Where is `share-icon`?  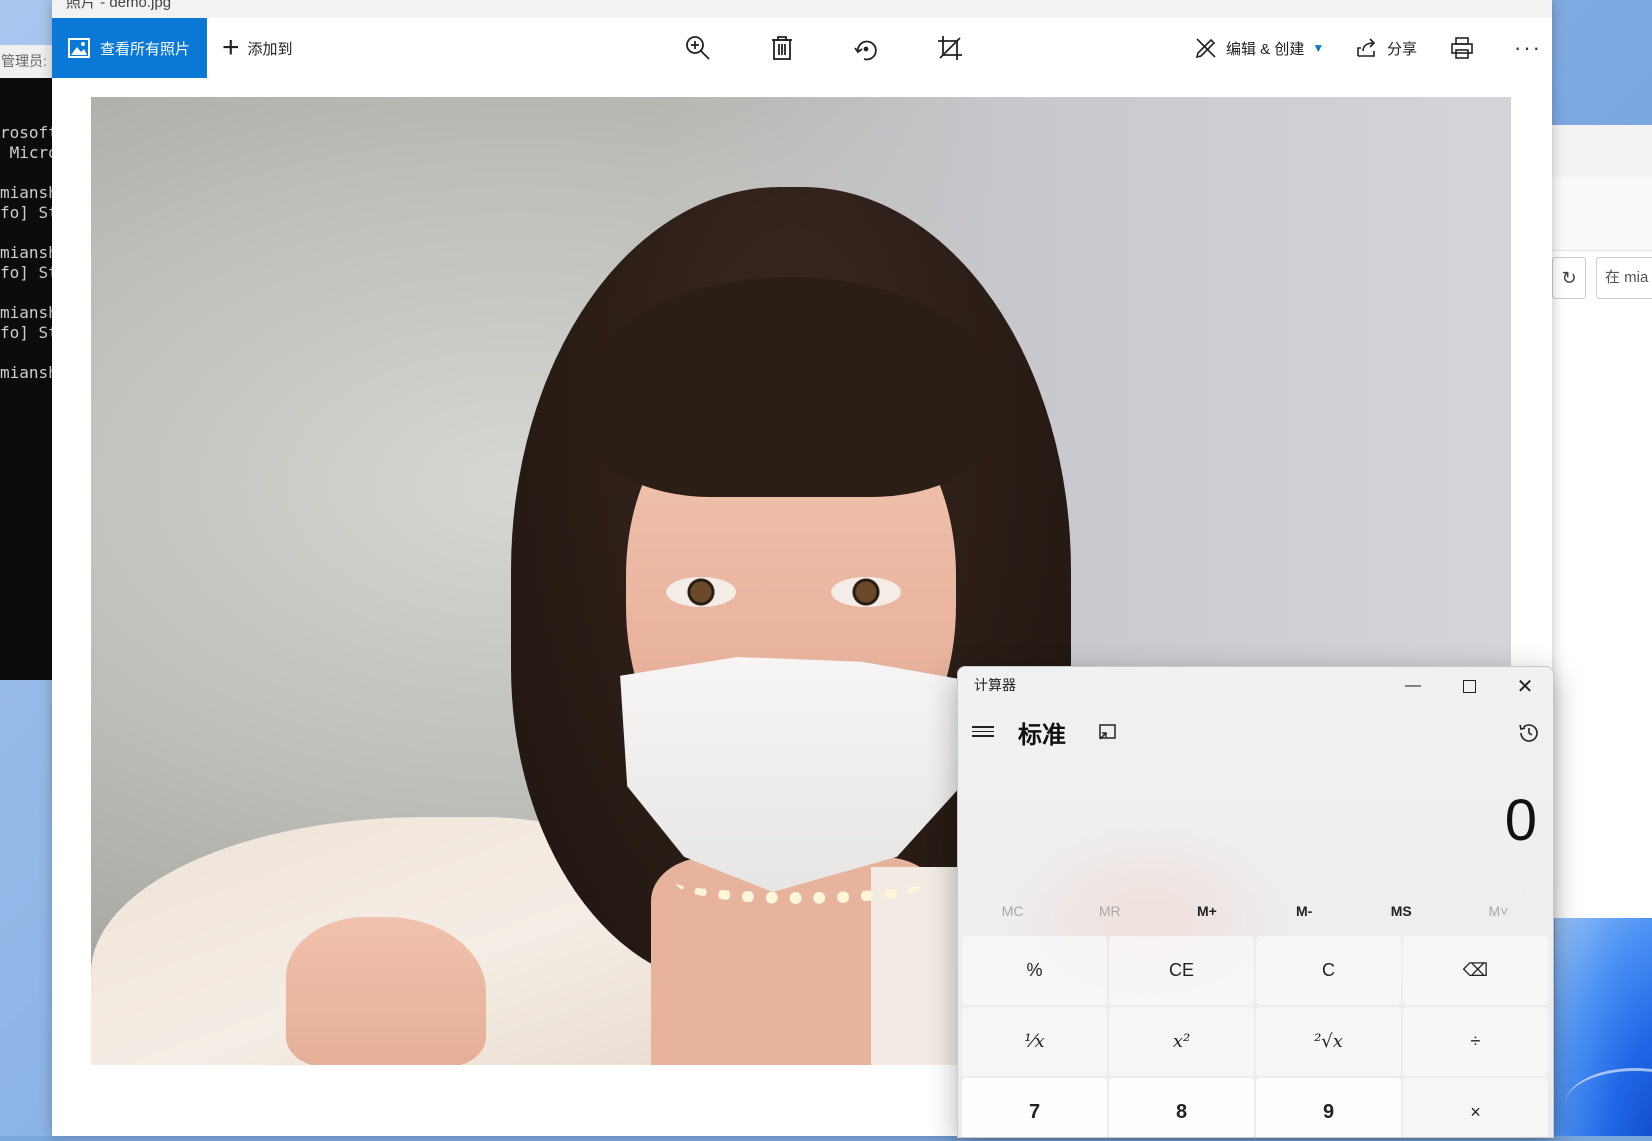 share-icon is located at coordinates (1366, 47).